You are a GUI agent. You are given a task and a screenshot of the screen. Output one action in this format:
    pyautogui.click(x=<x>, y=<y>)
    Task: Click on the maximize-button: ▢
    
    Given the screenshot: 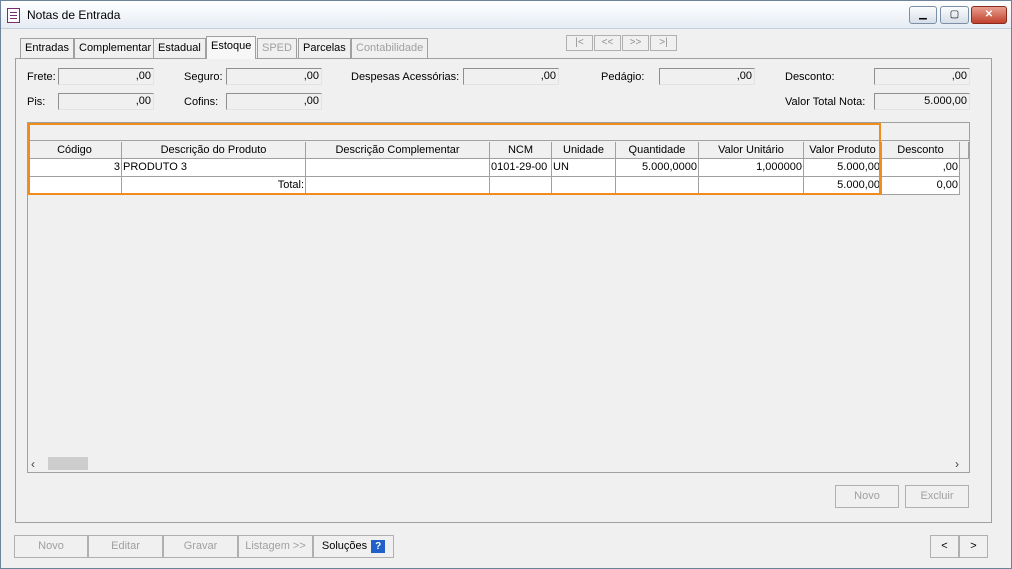 What is the action you would take?
    pyautogui.click(x=954, y=15)
    